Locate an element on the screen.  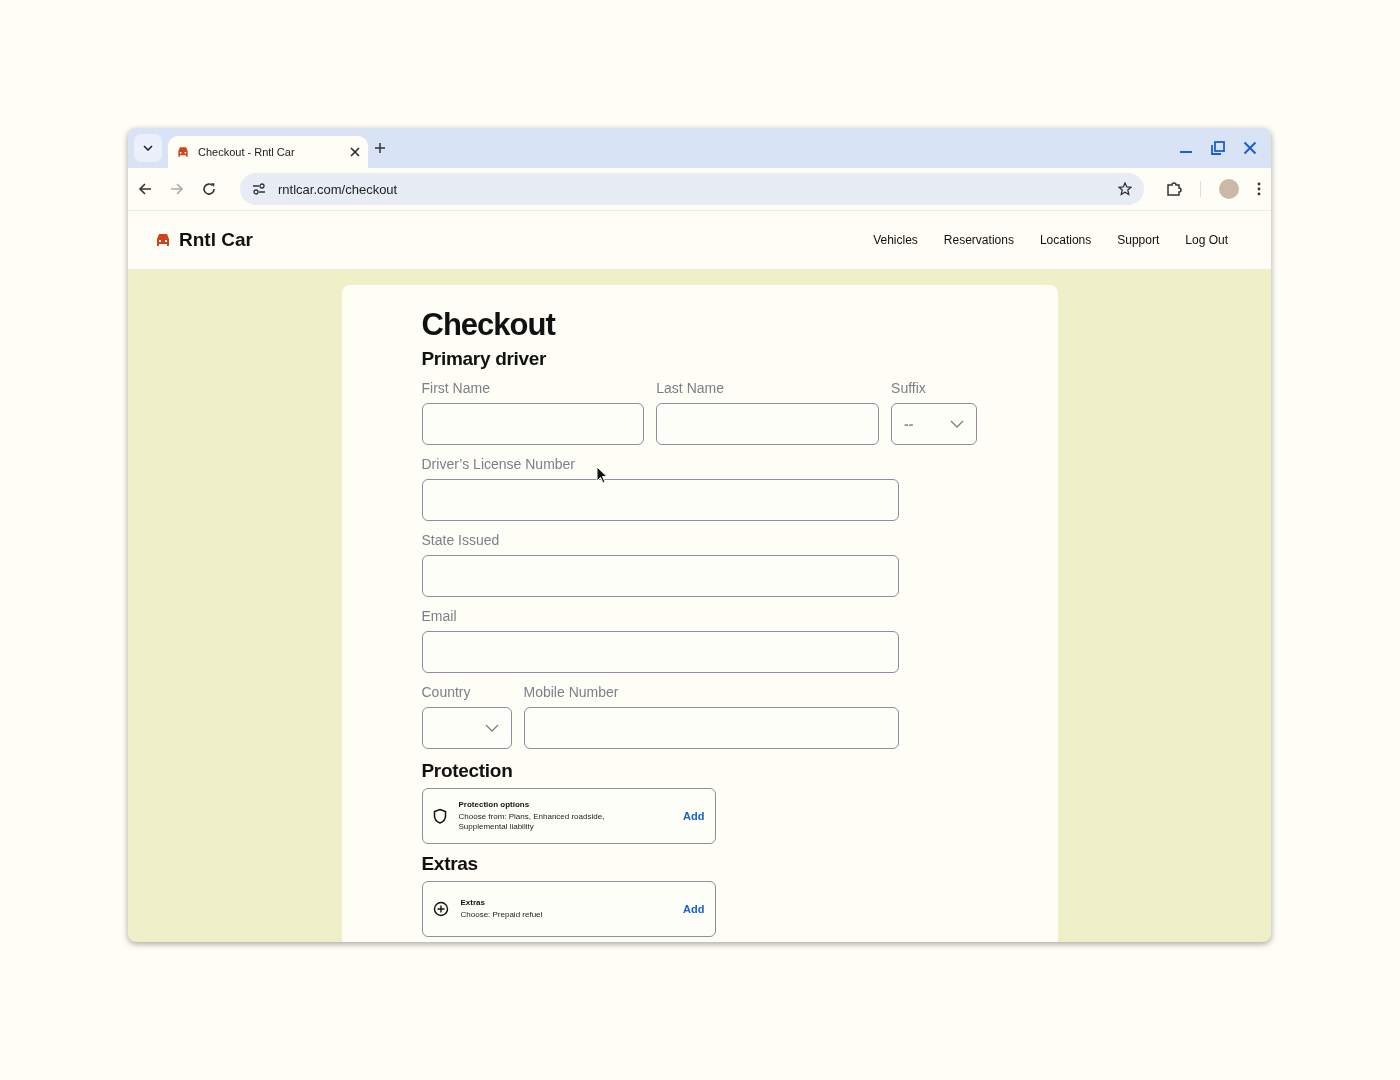
nav-link: Vehicles is located at coordinates (895, 240).